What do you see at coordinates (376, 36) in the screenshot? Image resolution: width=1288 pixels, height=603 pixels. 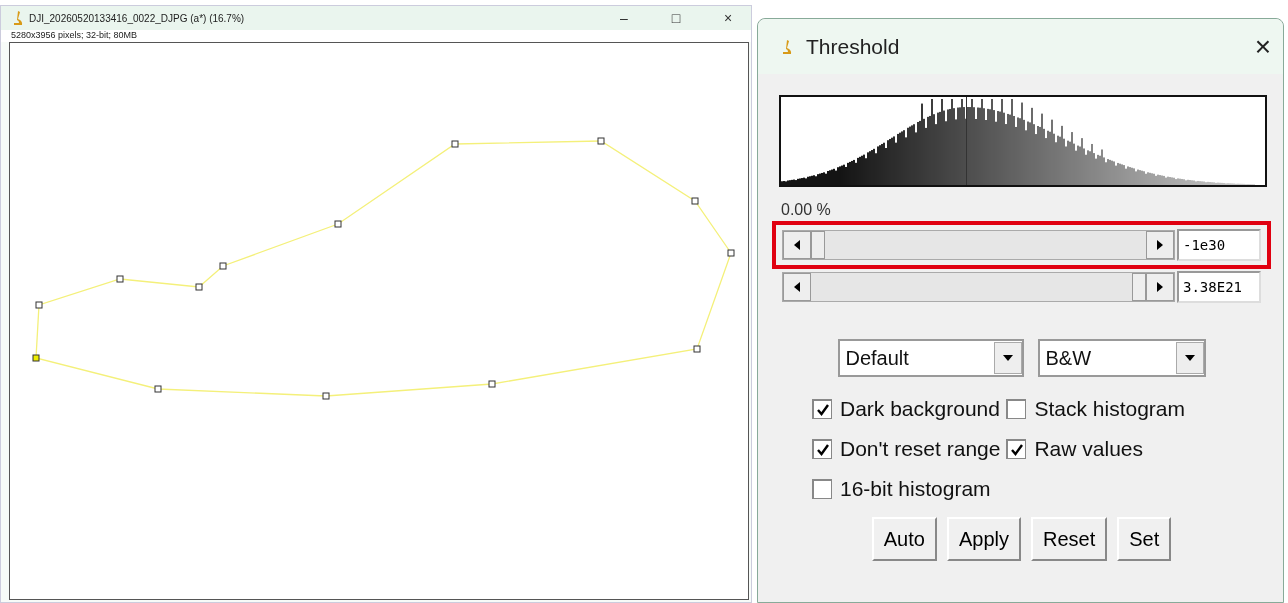 I see `image-info: 5280x3956 pixels; 32-bit; 80MB` at bounding box center [376, 36].